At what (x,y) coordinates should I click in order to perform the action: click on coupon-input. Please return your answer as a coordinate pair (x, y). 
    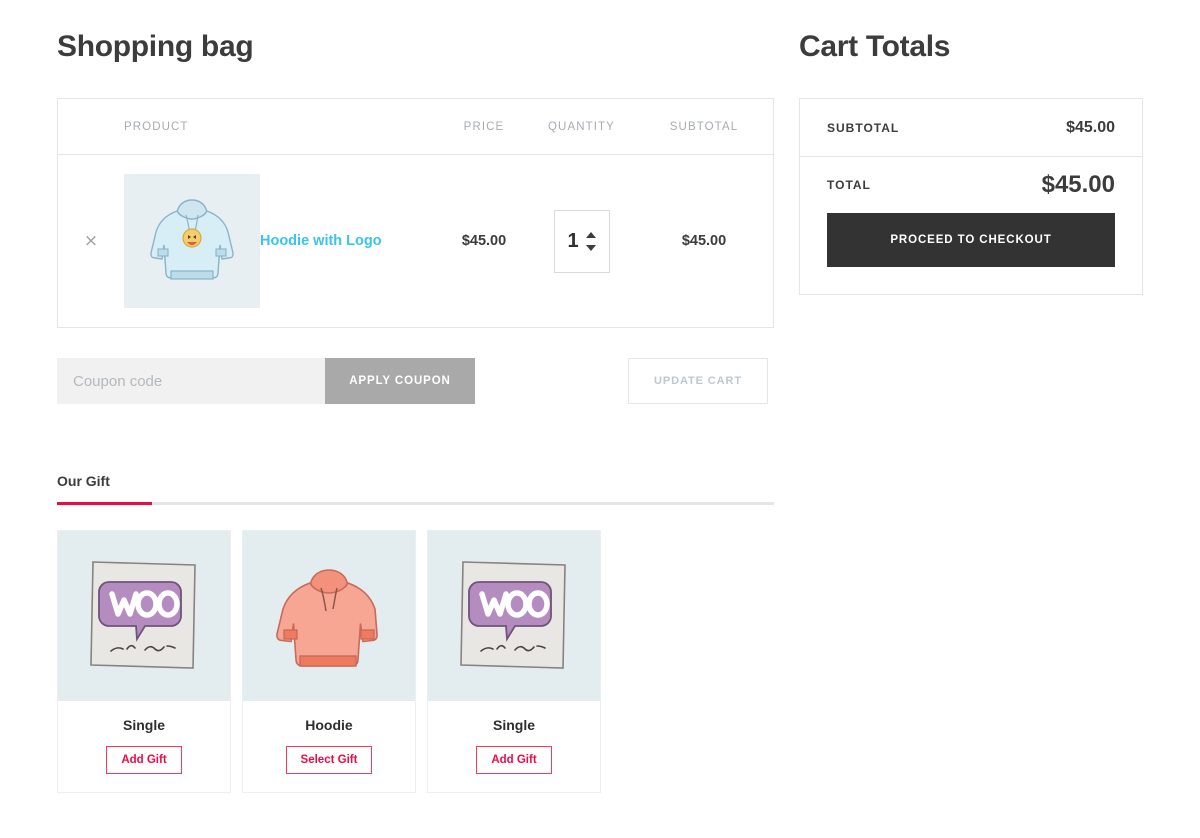
    Looking at the image, I should click on (191, 381).